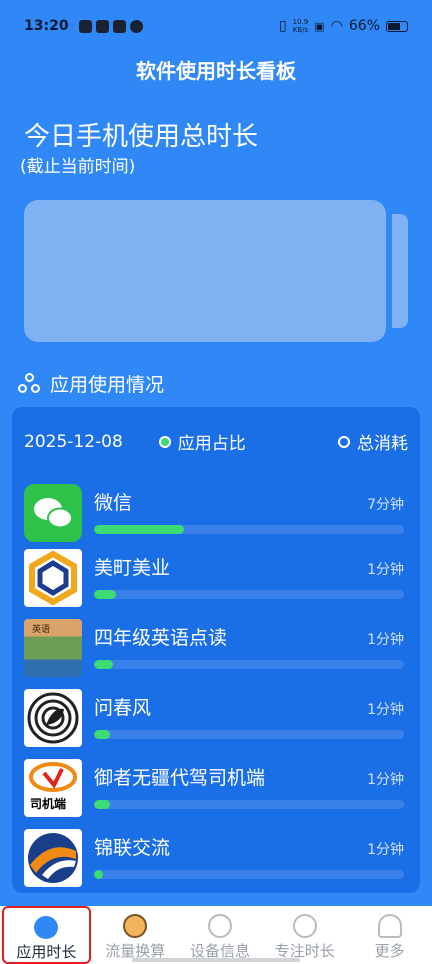 This screenshot has width=432, height=964. I want to click on net-speed: 10.9 KB/s, so click(301, 26).